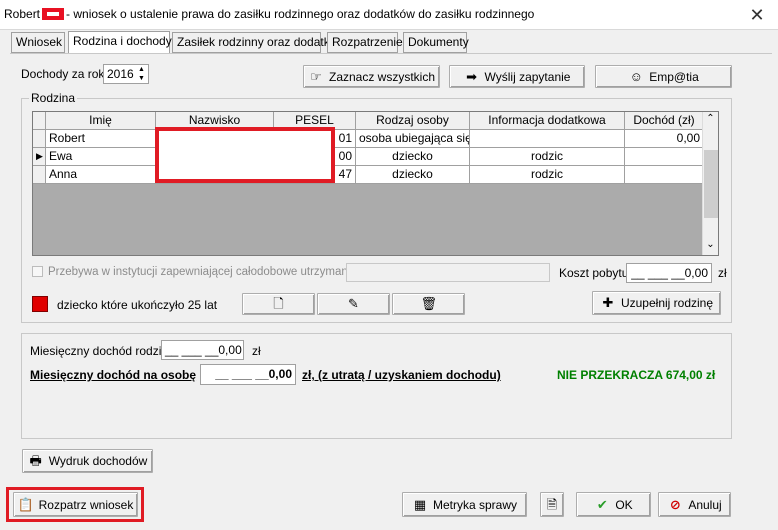  I want to click on year-label: Dochody za rok, so click(63, 74).